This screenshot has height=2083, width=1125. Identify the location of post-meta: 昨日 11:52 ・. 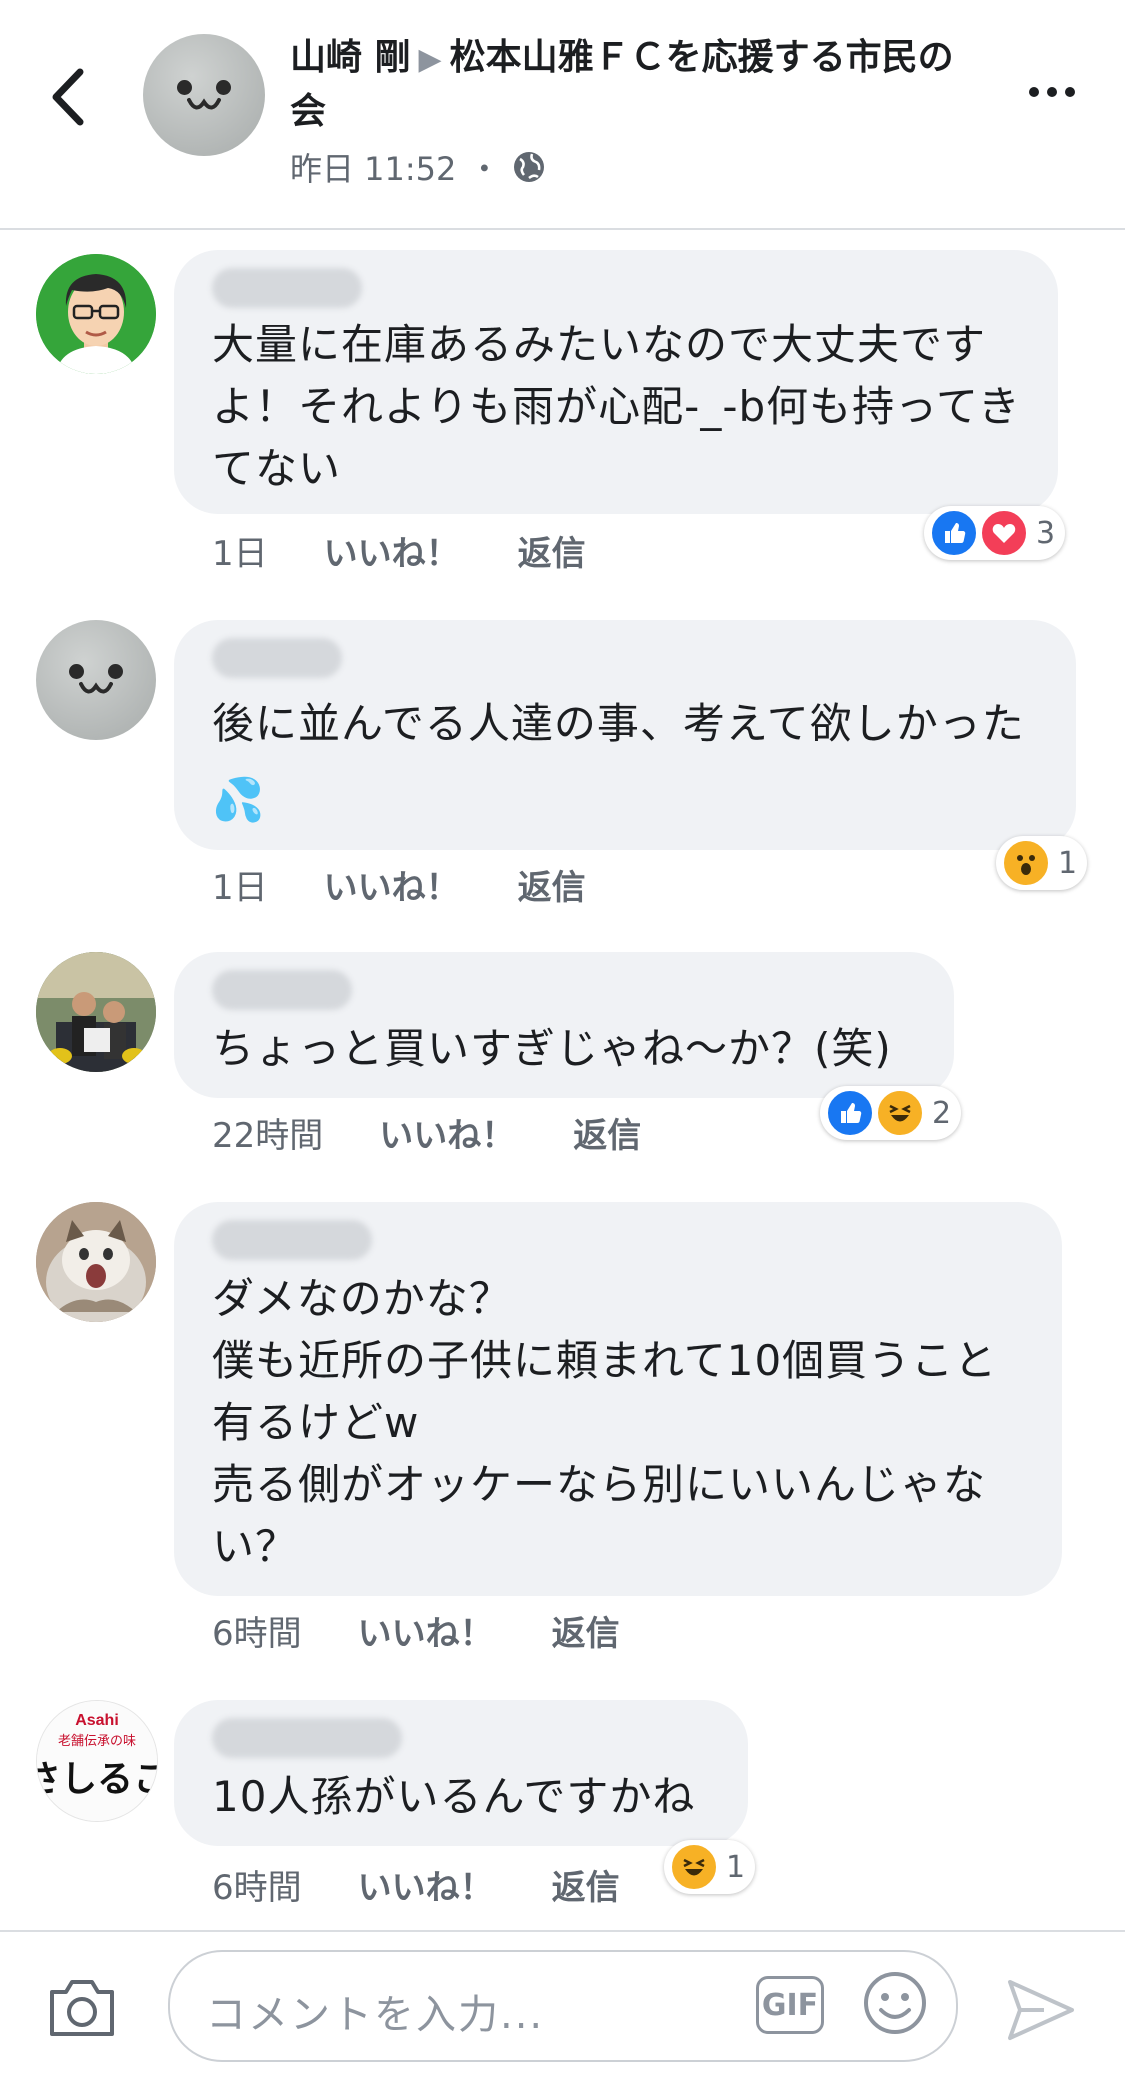
(418, 167).